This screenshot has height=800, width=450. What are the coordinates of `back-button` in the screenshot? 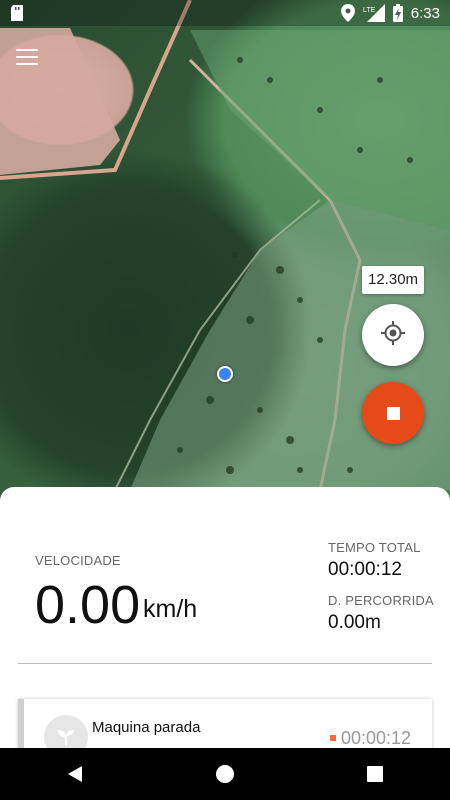 It's located at (75, 774).